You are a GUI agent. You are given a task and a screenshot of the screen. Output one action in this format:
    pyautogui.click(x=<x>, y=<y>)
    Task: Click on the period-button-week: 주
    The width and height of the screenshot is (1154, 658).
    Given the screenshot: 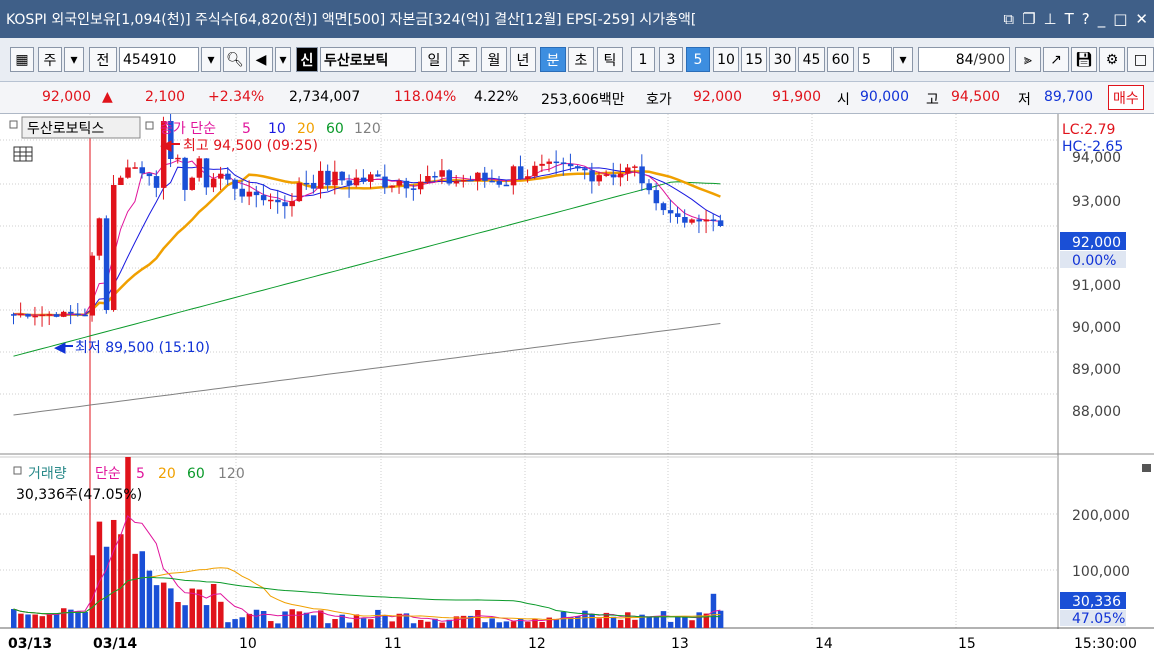 What is the action you would take?
    pyautogui.click(x=464, y=59)
    